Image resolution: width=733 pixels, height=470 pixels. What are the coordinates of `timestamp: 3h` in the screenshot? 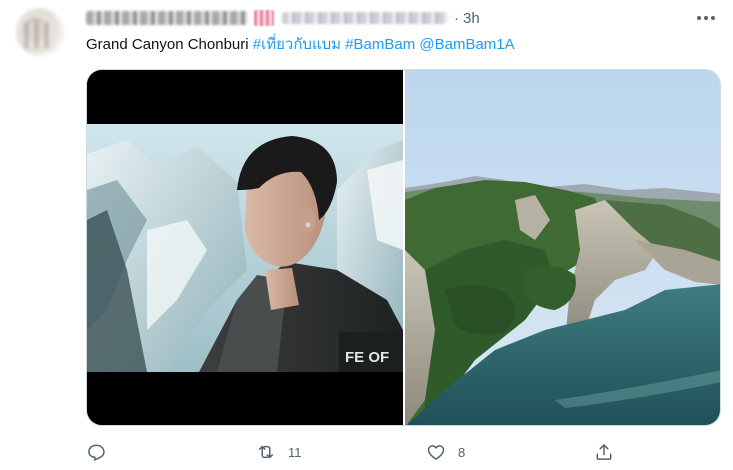 It's located at (471, 18).